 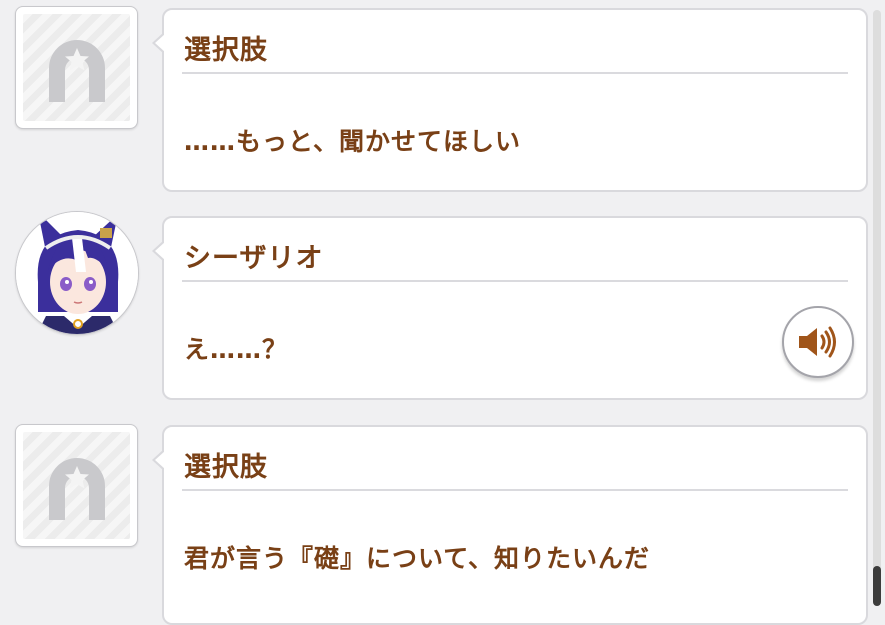 I want to click on dialogue-text: ……もっと、聞かせてほしい, so click(x=353, y=141).